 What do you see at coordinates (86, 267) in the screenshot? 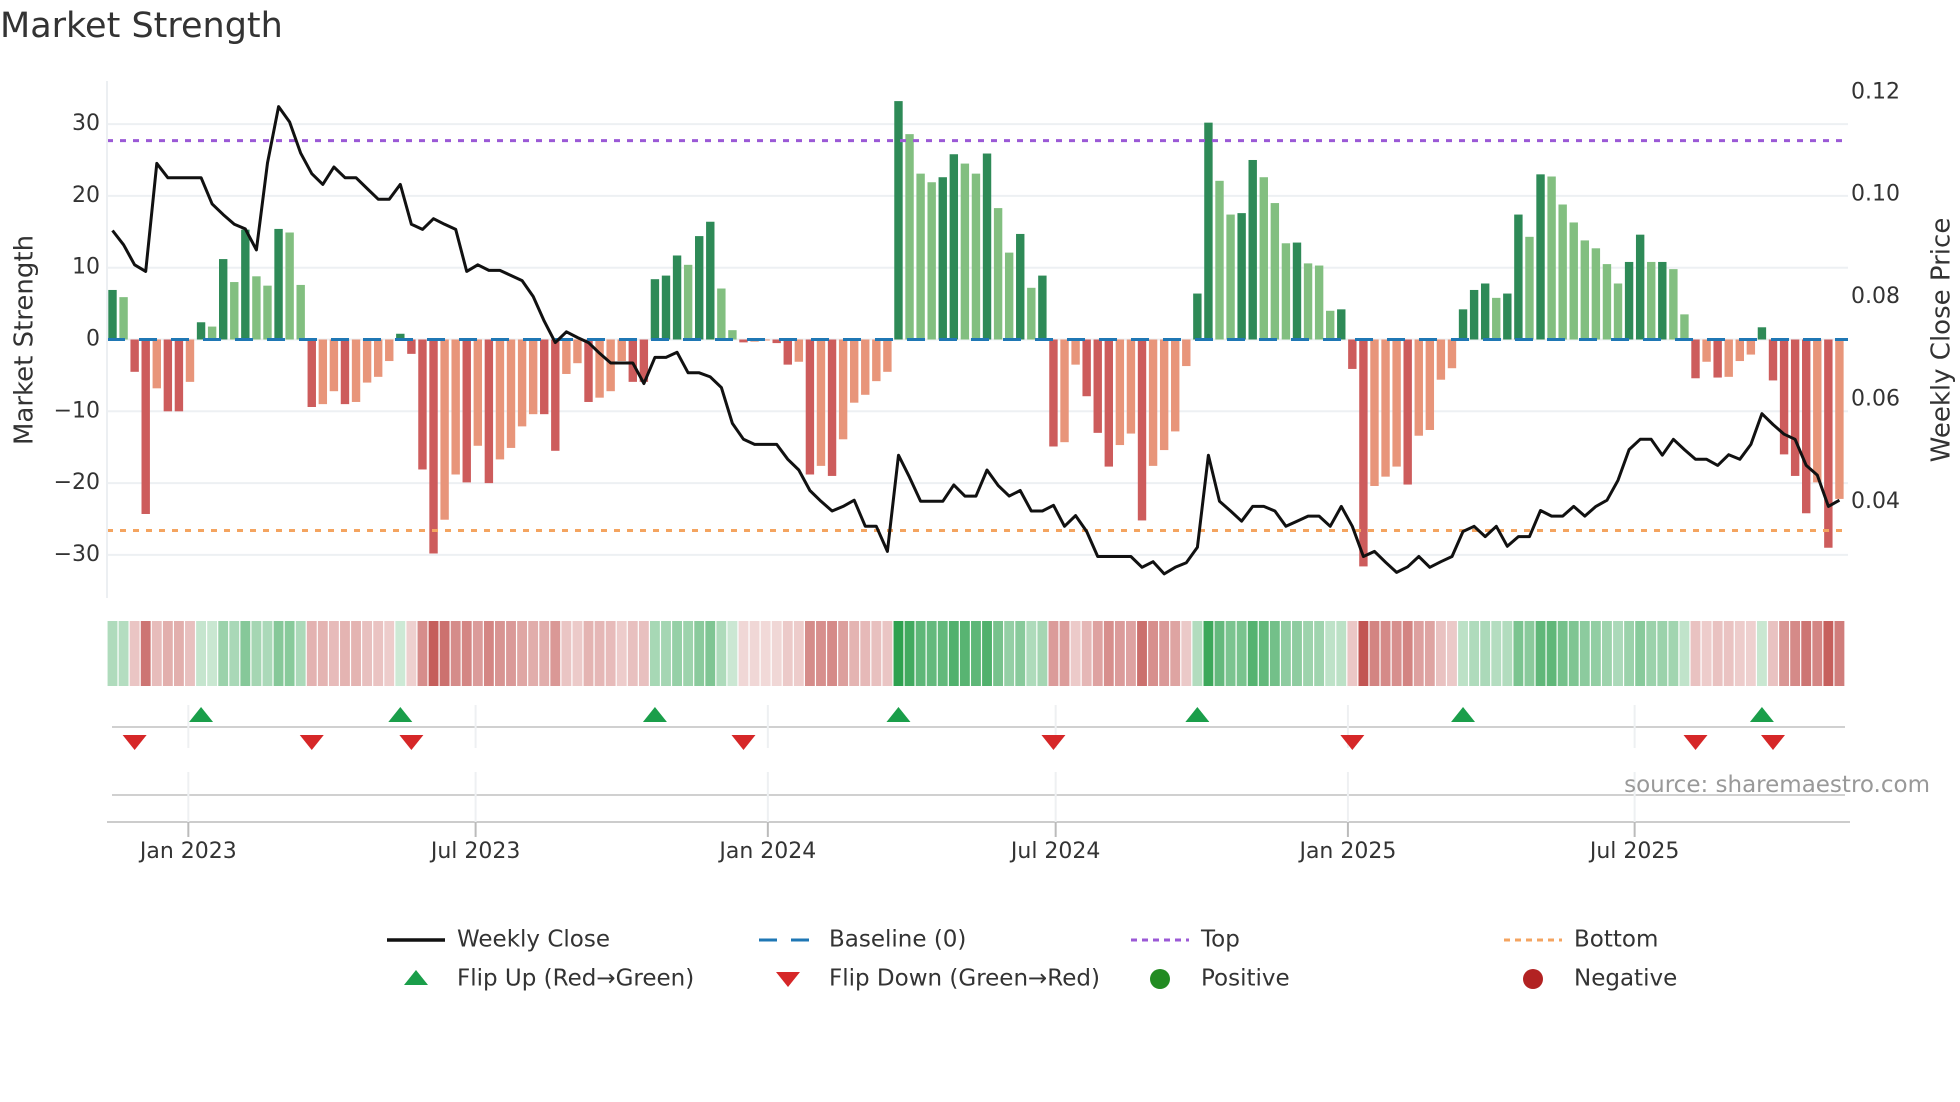
I see `y-tick-label: 10` at bounding box center [86, 267].